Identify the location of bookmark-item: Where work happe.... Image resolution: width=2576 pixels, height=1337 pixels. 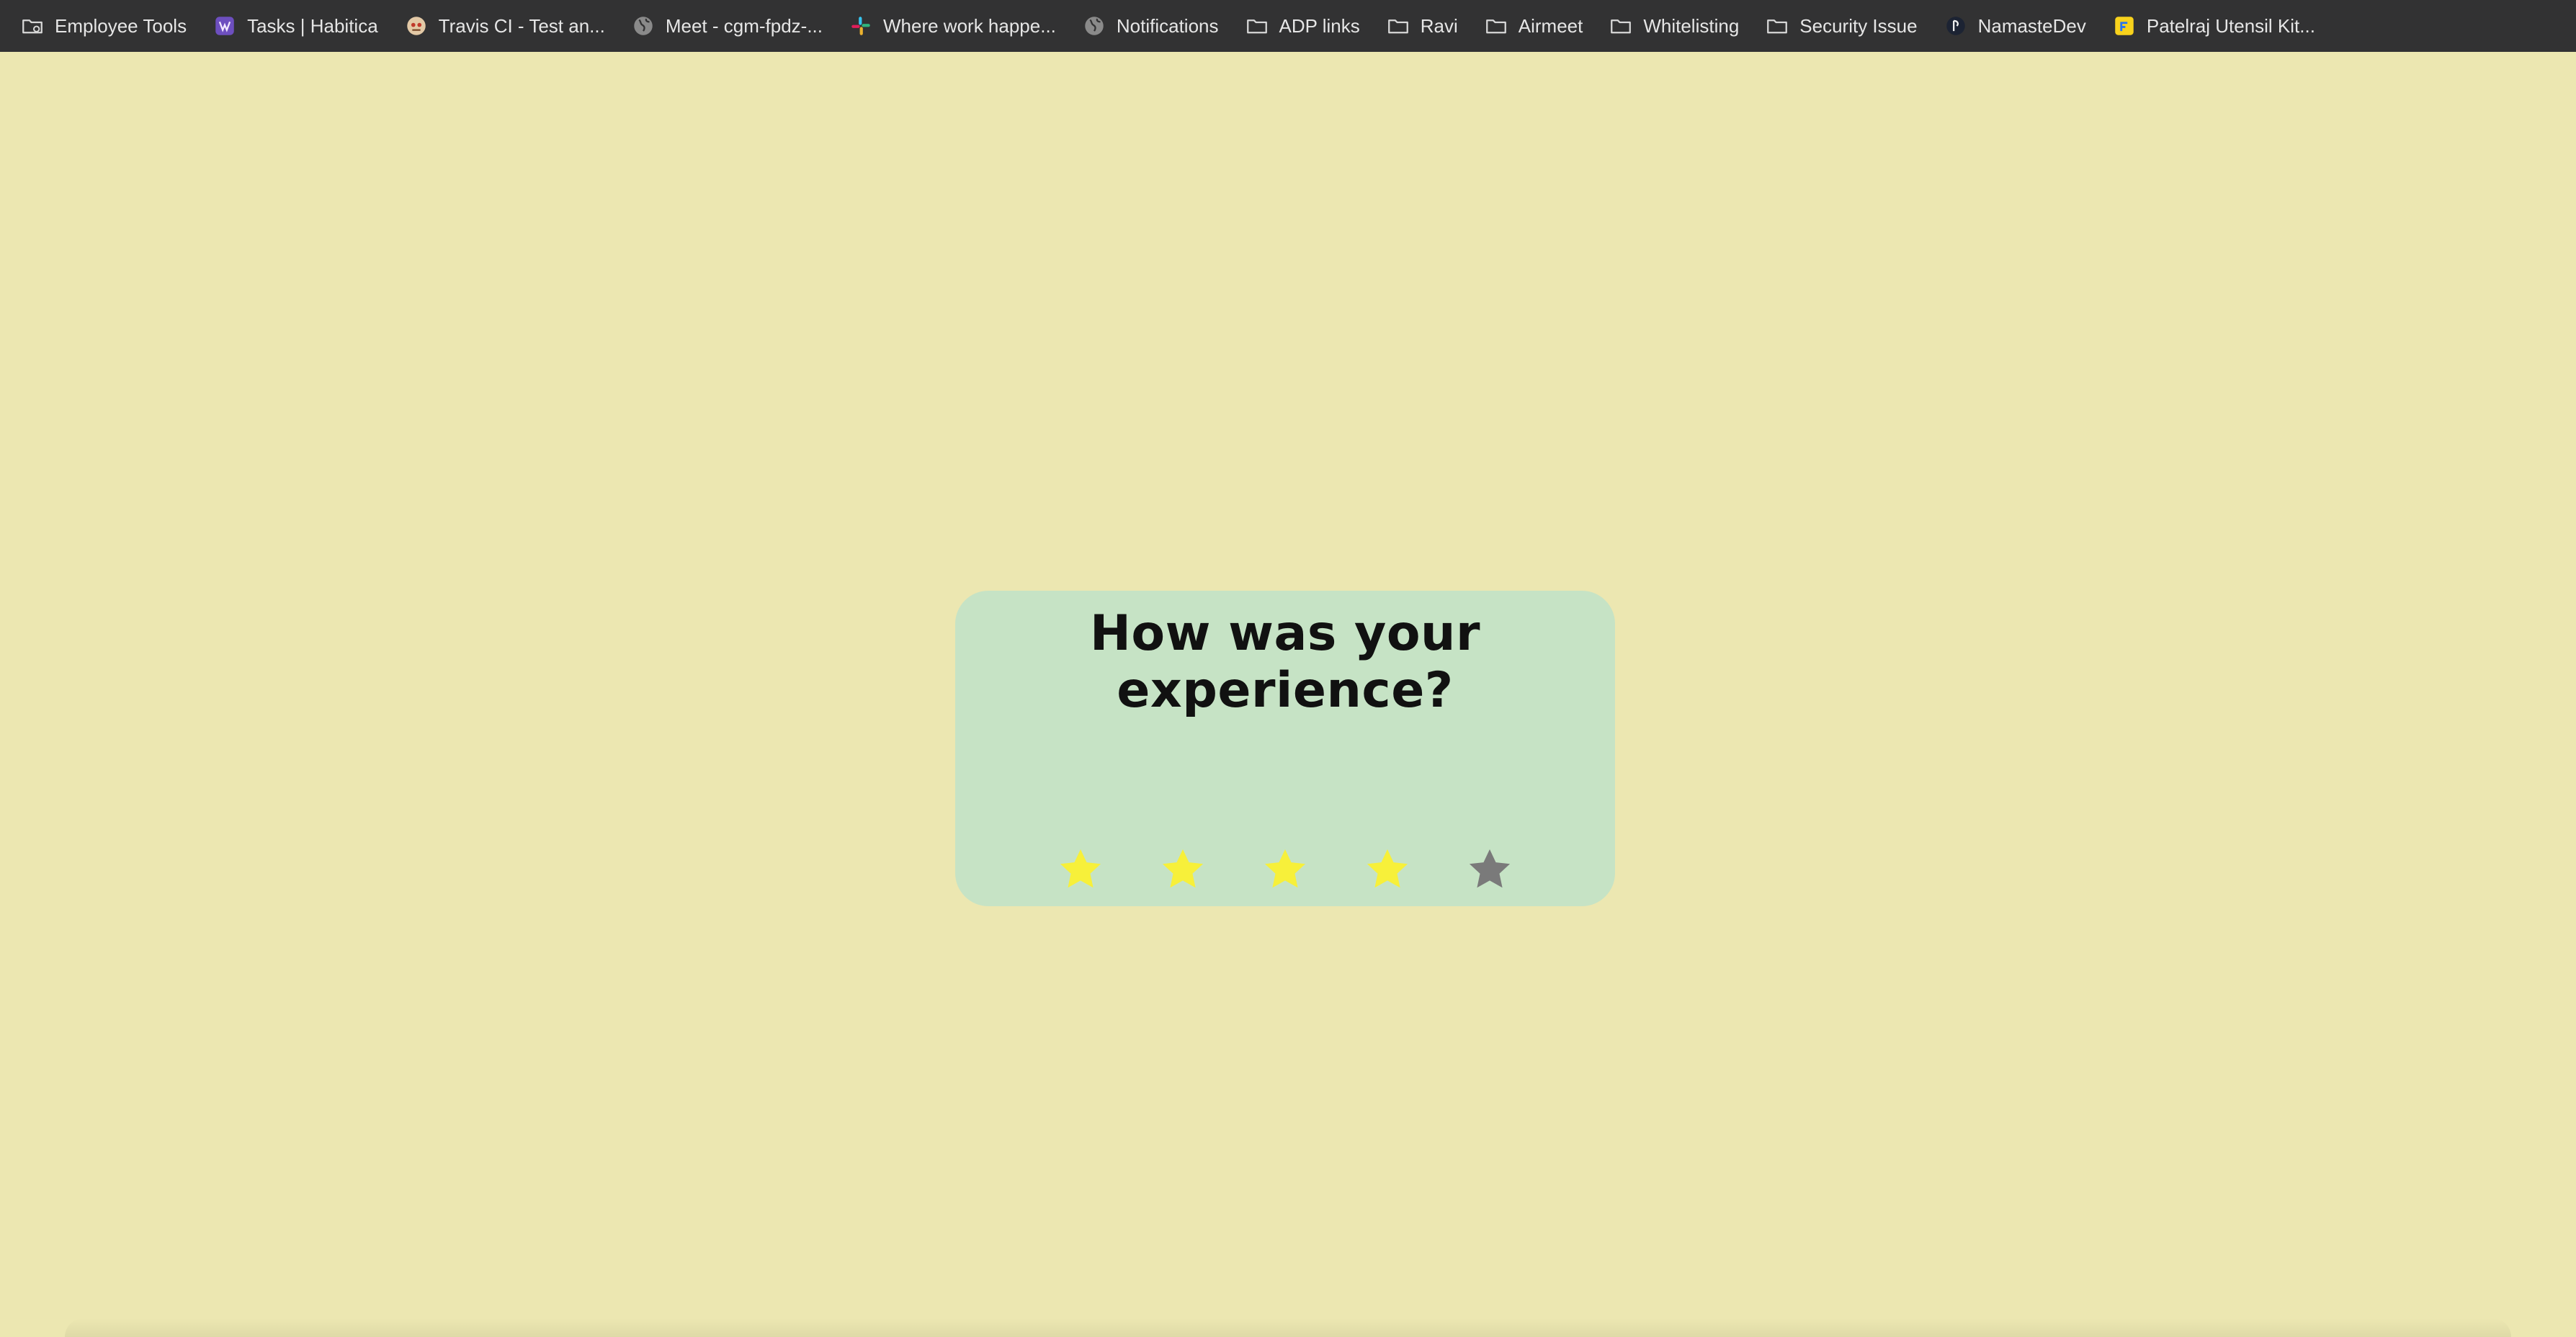
(952, 26).